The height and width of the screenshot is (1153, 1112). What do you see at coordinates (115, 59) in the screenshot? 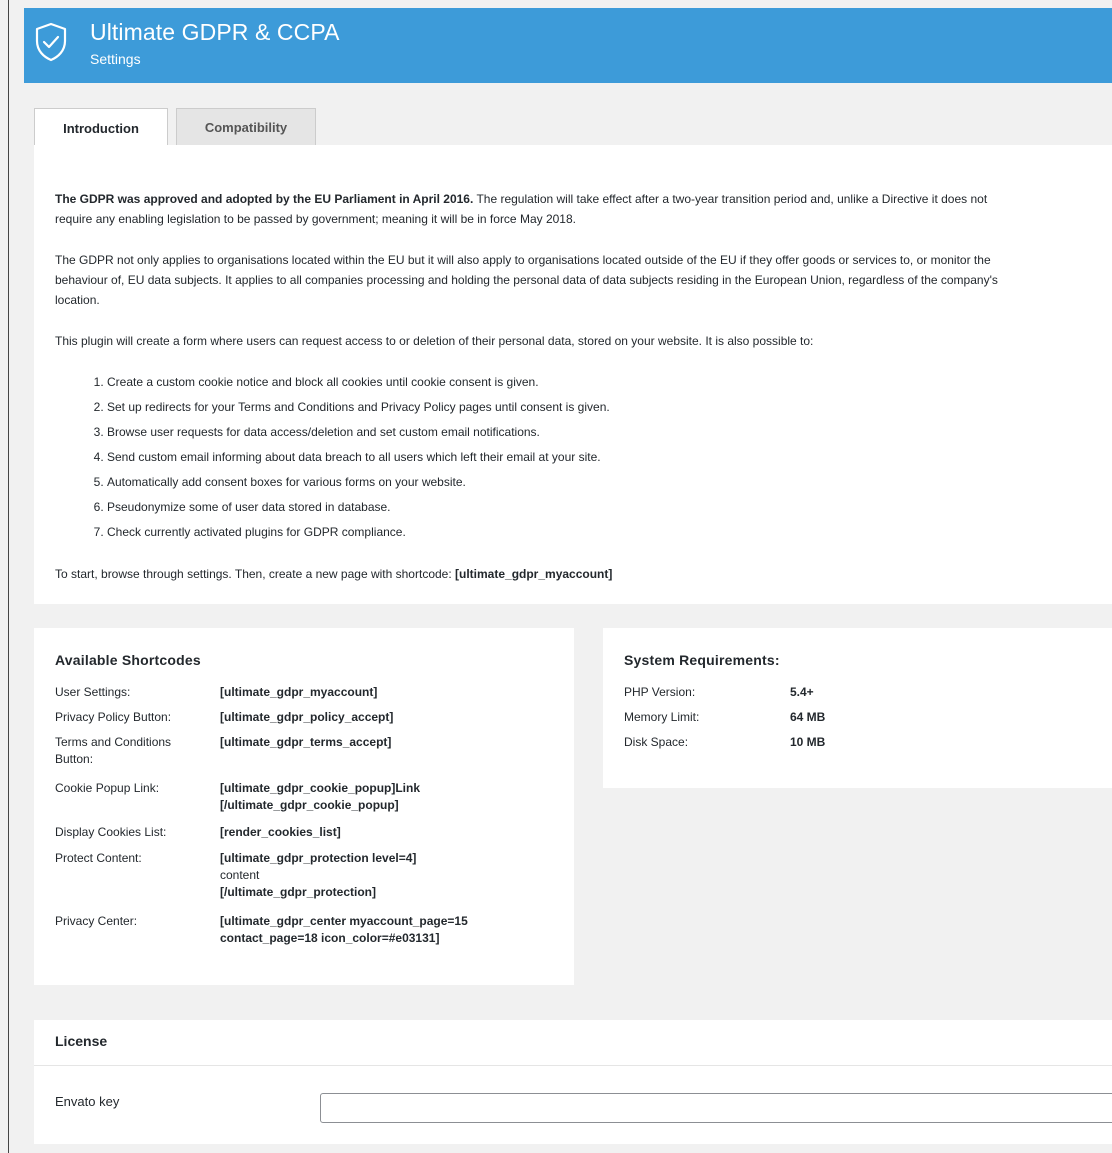
I see `app-subtitle: Settings` at bounding box center [115, 59].